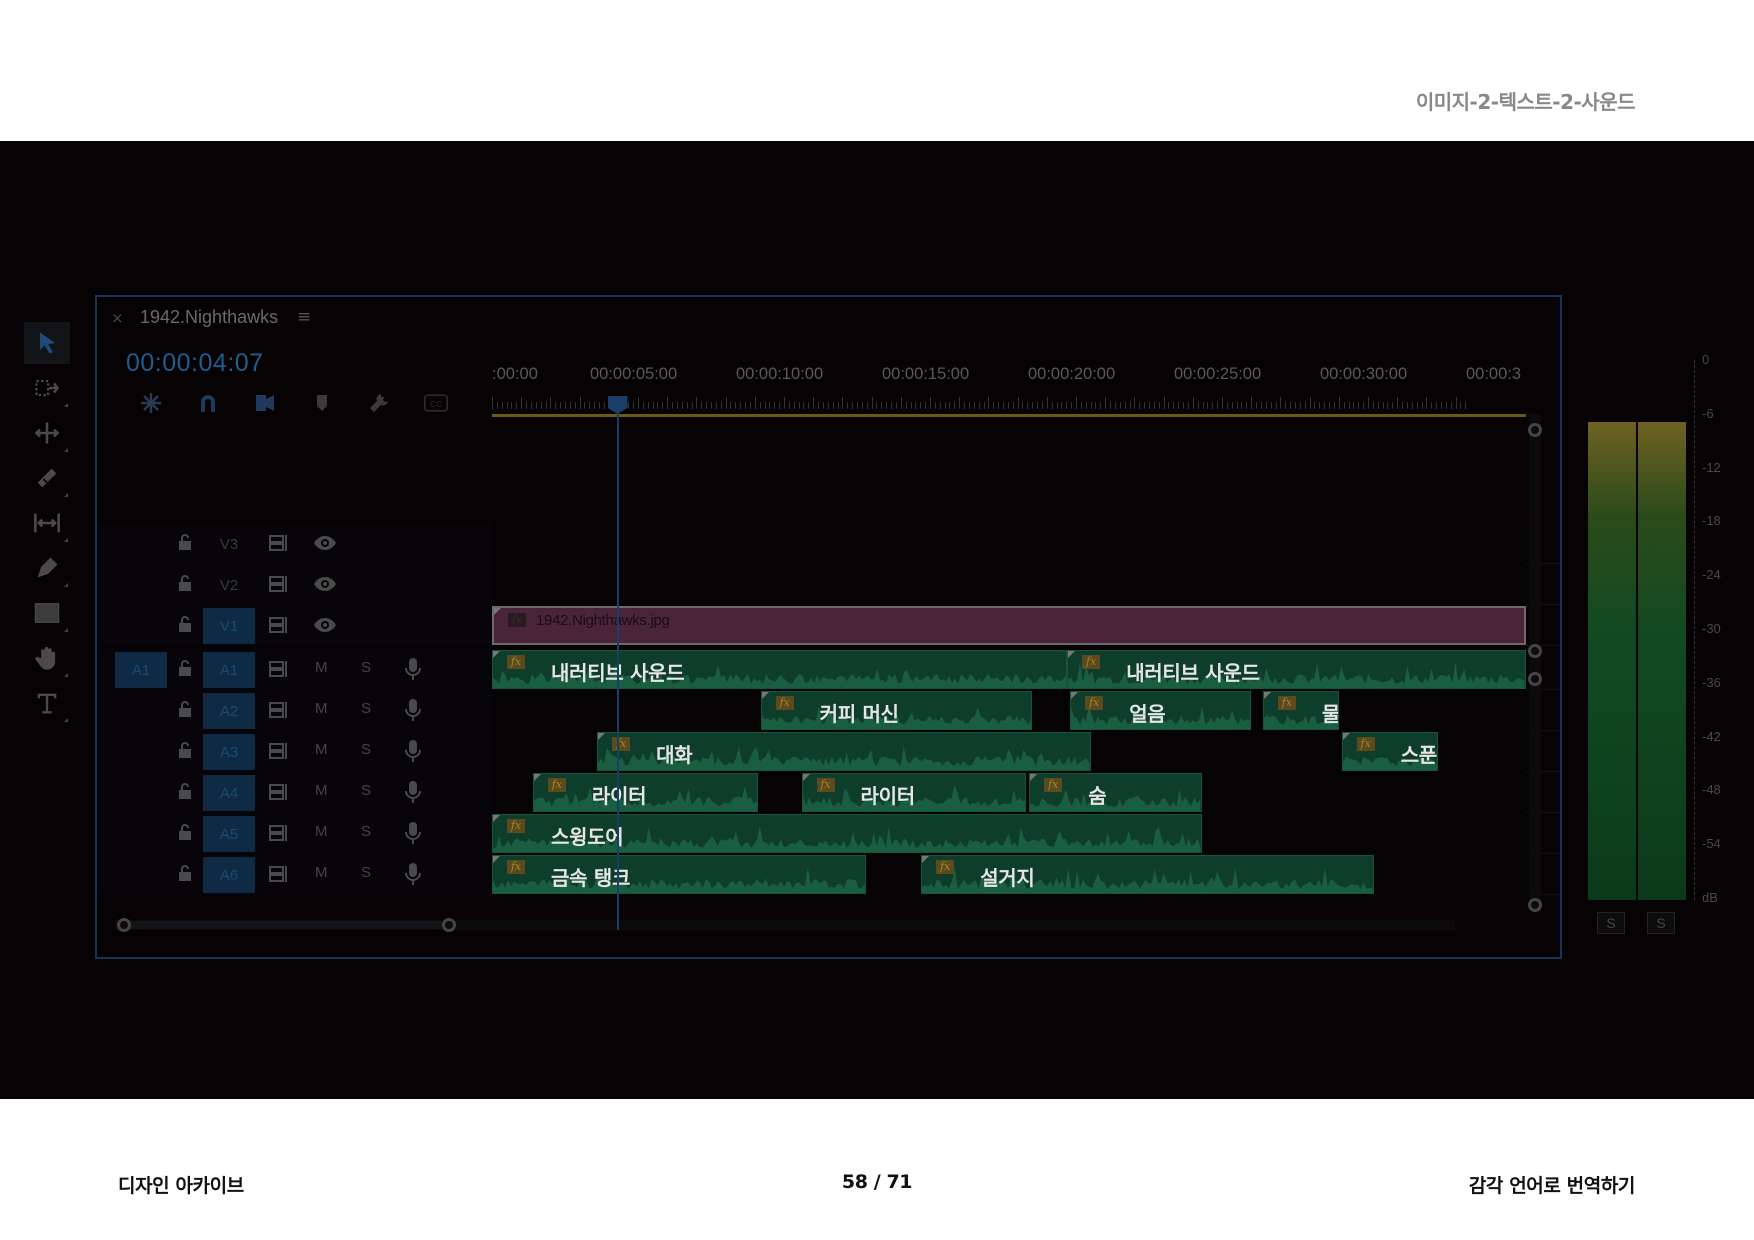 This screenshot has width=1754, height=1240. Describe the element at coordinates (1611, 923) in the screenshot. I see `meter-solo-left-button: S` at that location.